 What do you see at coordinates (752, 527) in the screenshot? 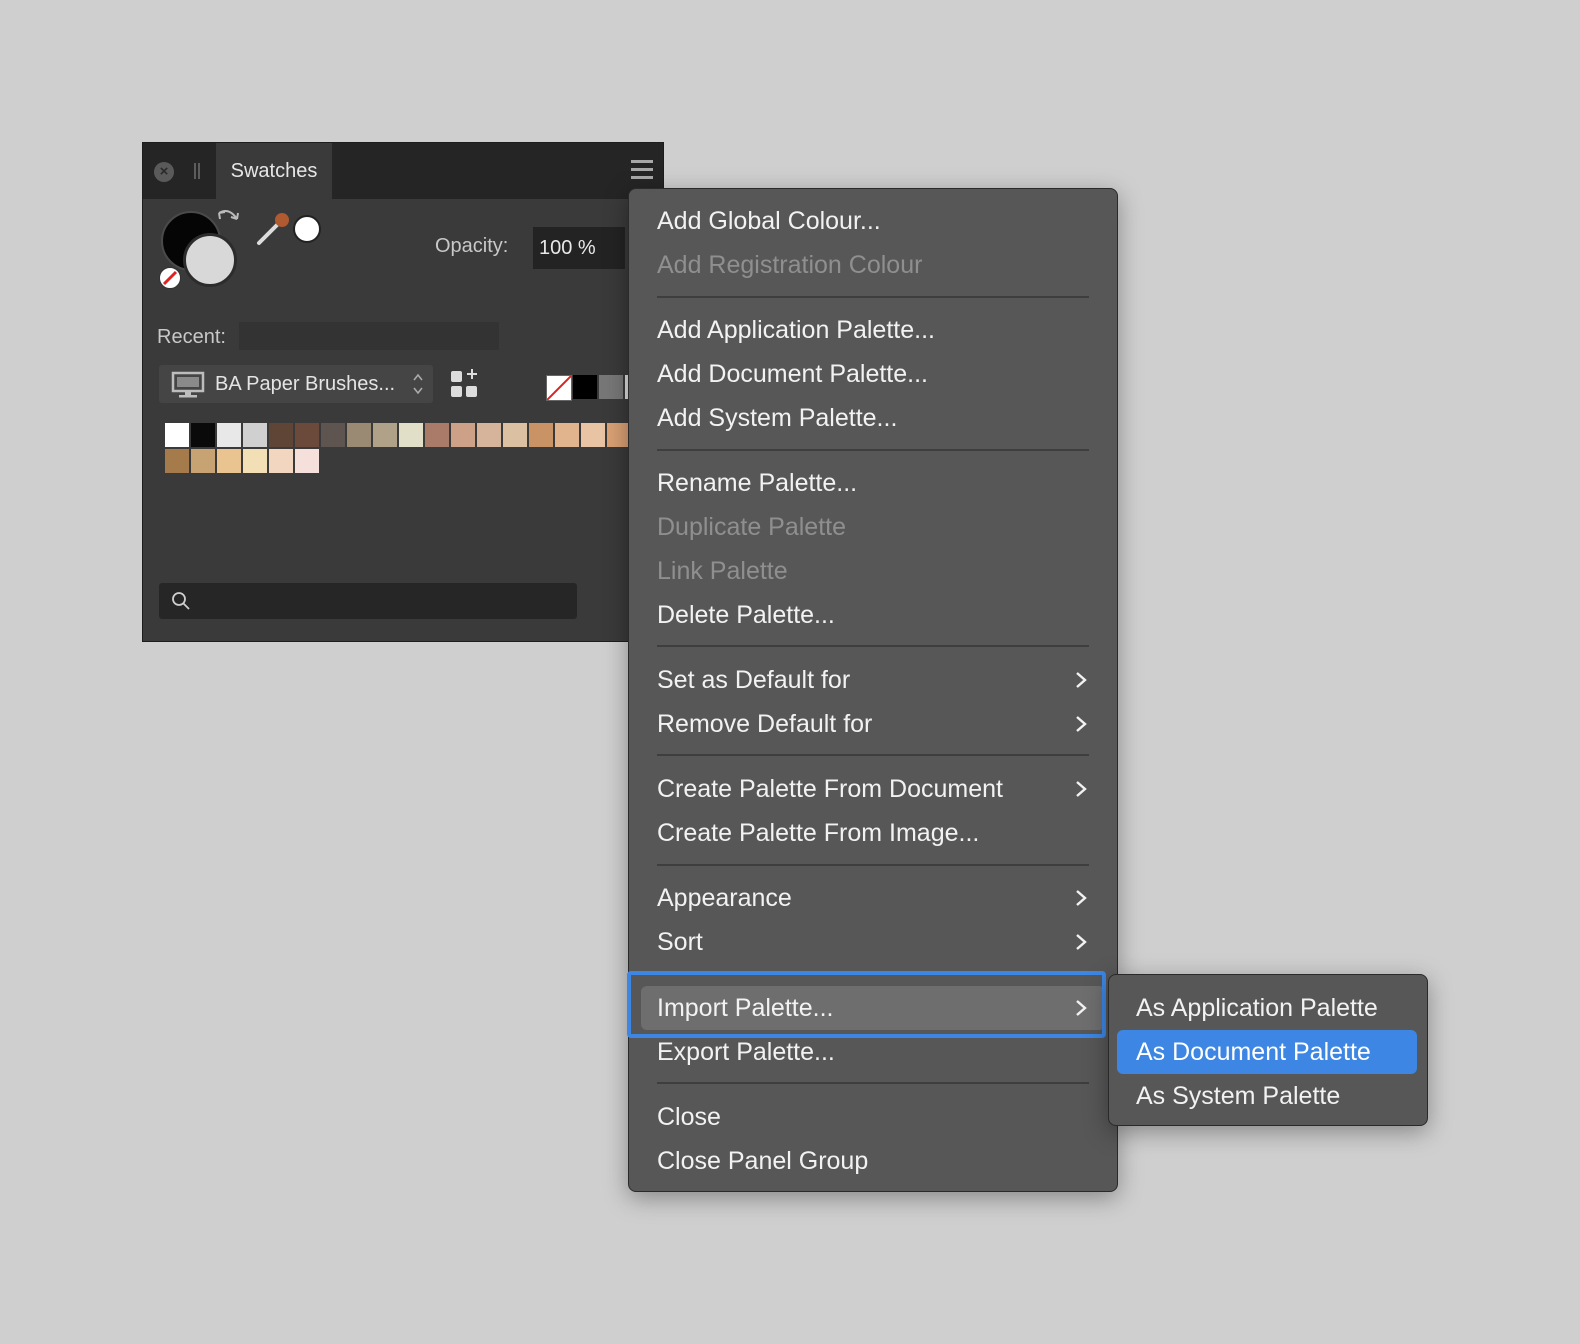
I see `menu-item-duplicate-palette: Duplicate Palette` at bounding box center [752, 527].